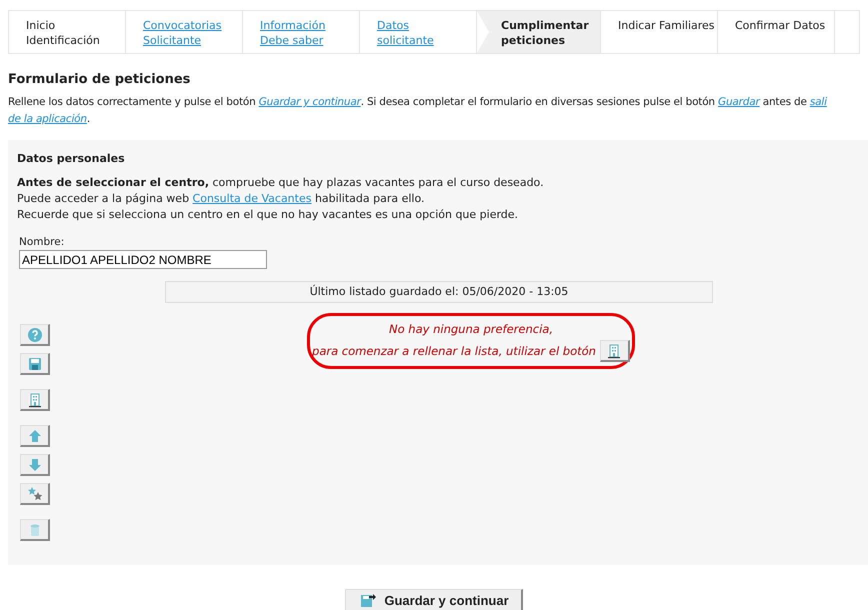 The height and width of the screenshot is (610, 868). Describe the element at coordinates (143, 259) in the screenshot. I see `name-field: APELLIDO1 APELLIDO2 NOMBRE` at that location.